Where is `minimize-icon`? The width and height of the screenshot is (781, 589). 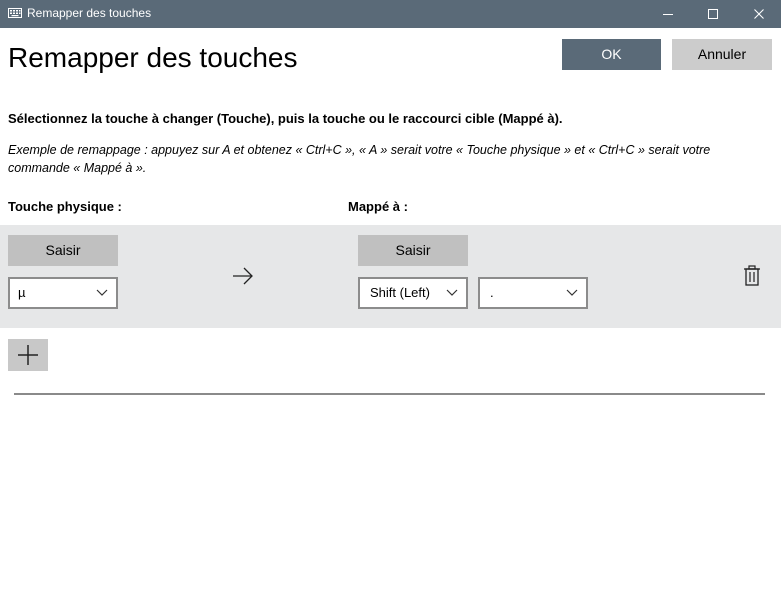
minimize-icon is located at coordinates (668, 14).